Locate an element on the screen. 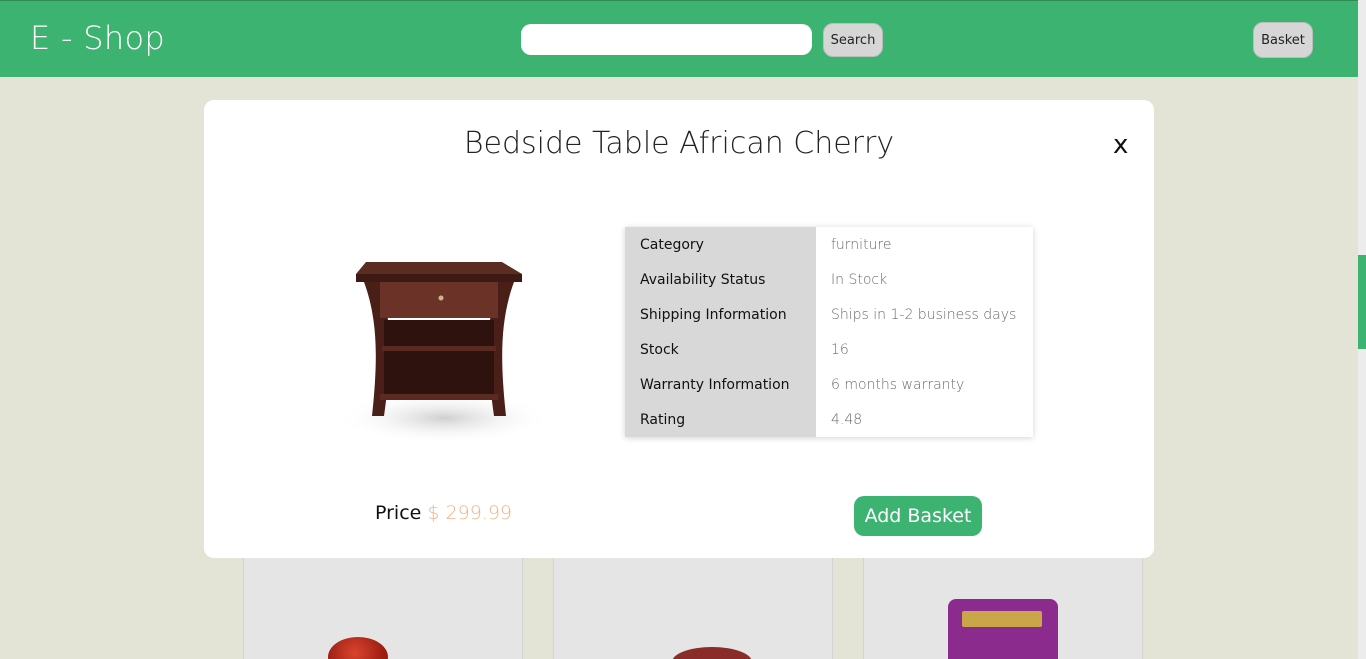 Image resolution: width=1366 pixels, height=659 pixels. info-label: Shipping Information is located at coordinates (720, 314).